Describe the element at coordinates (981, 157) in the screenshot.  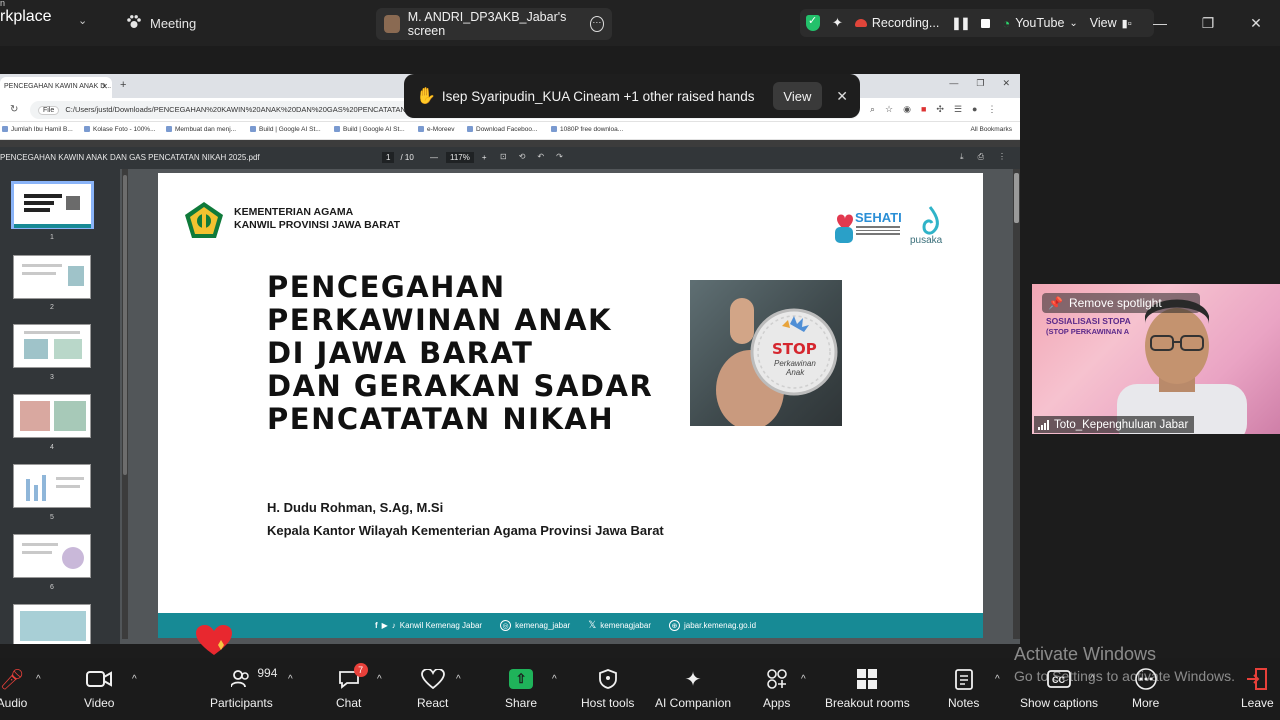
I see `print-icon: ⎙` at that location.